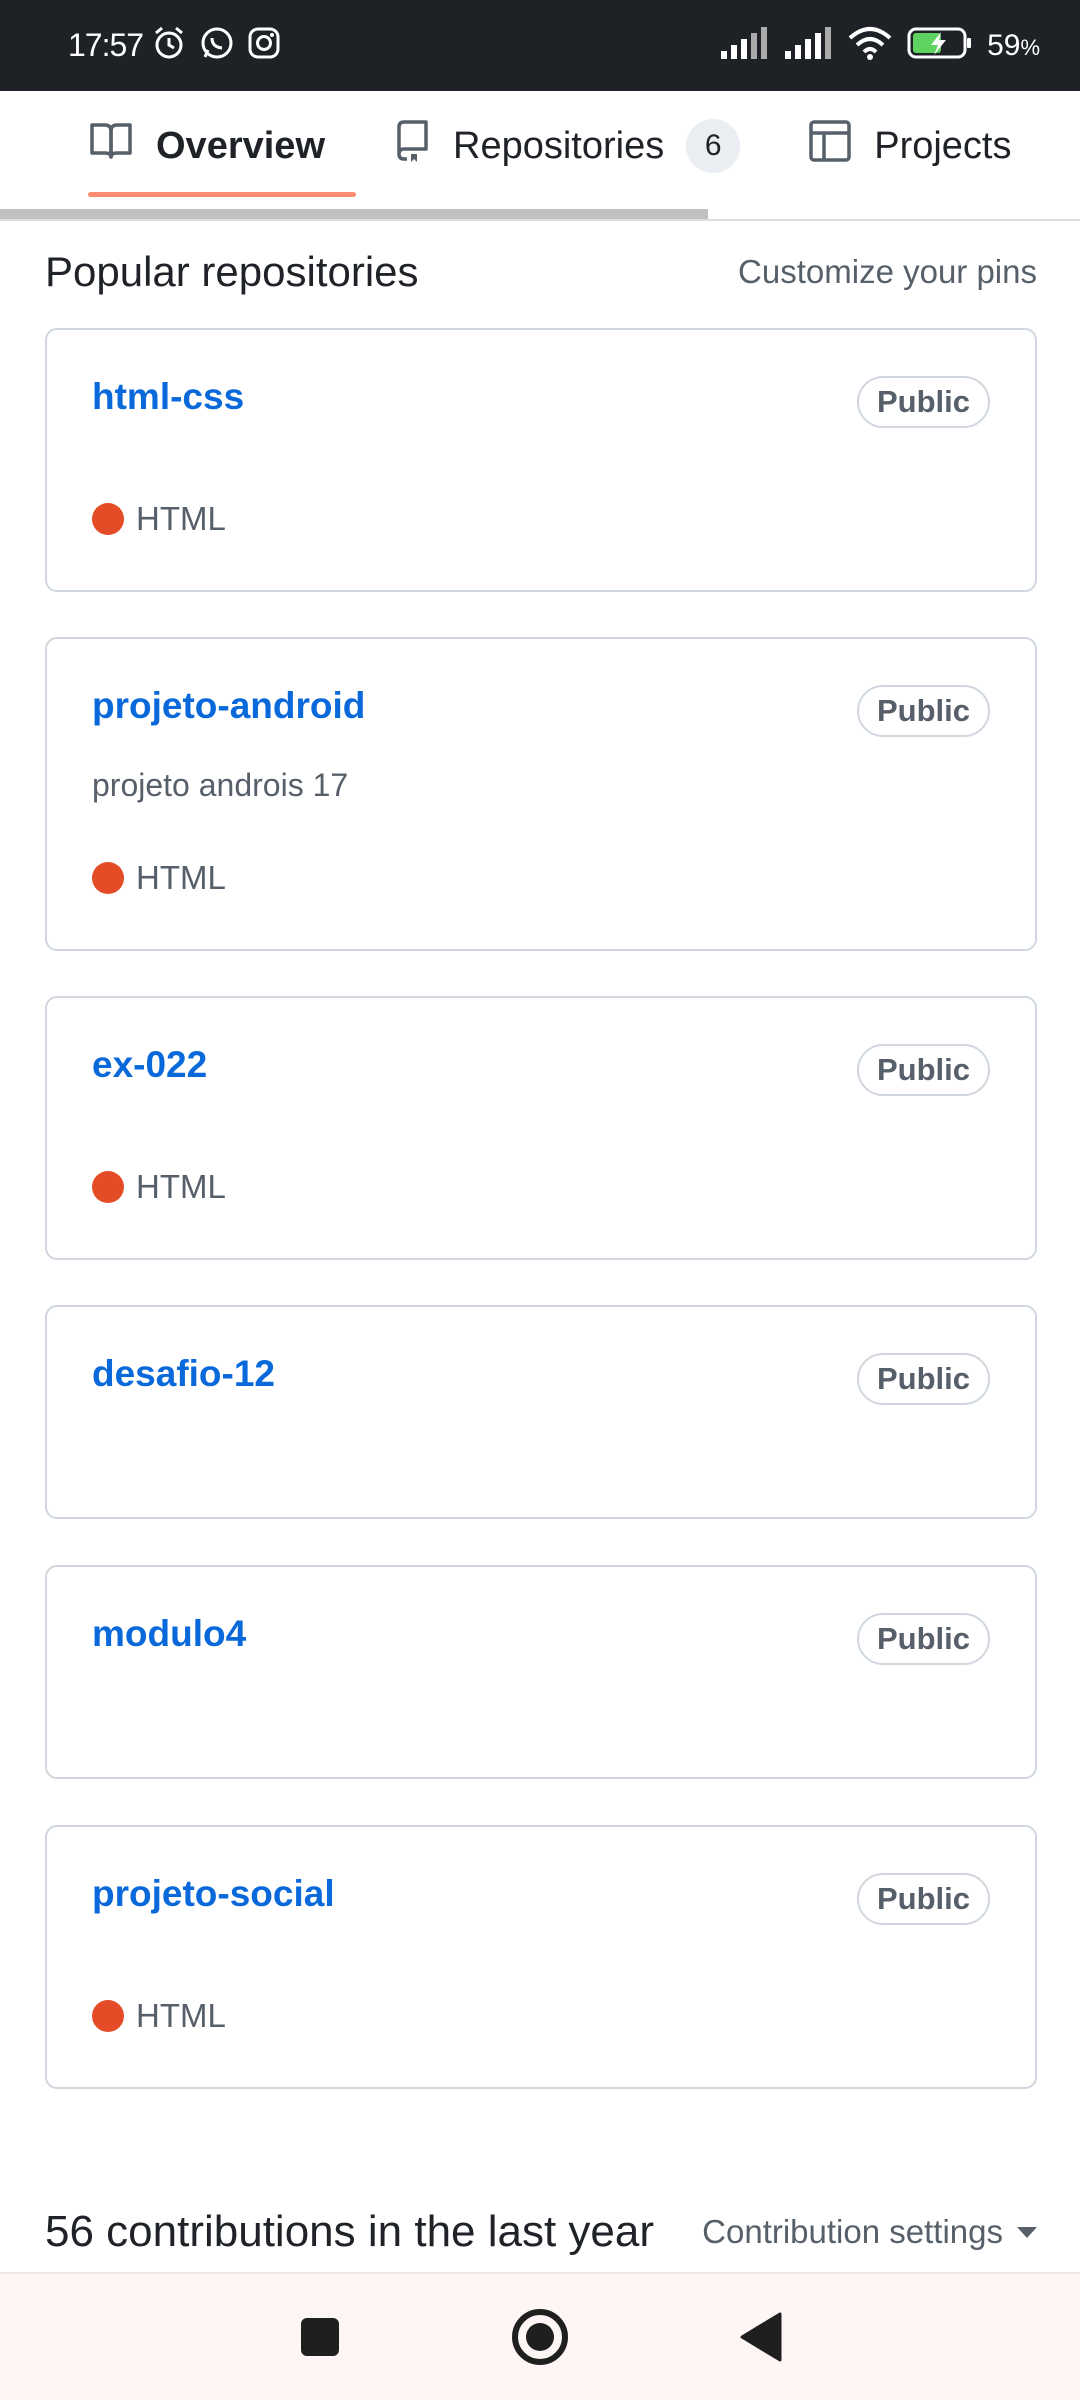 The width and height of the screenshot is (1080, 2400). Describe the element at coordinates (541, 272) in the screenshot. I see `popular-repositories-header: Popular repositories Customize your pins` at that location.